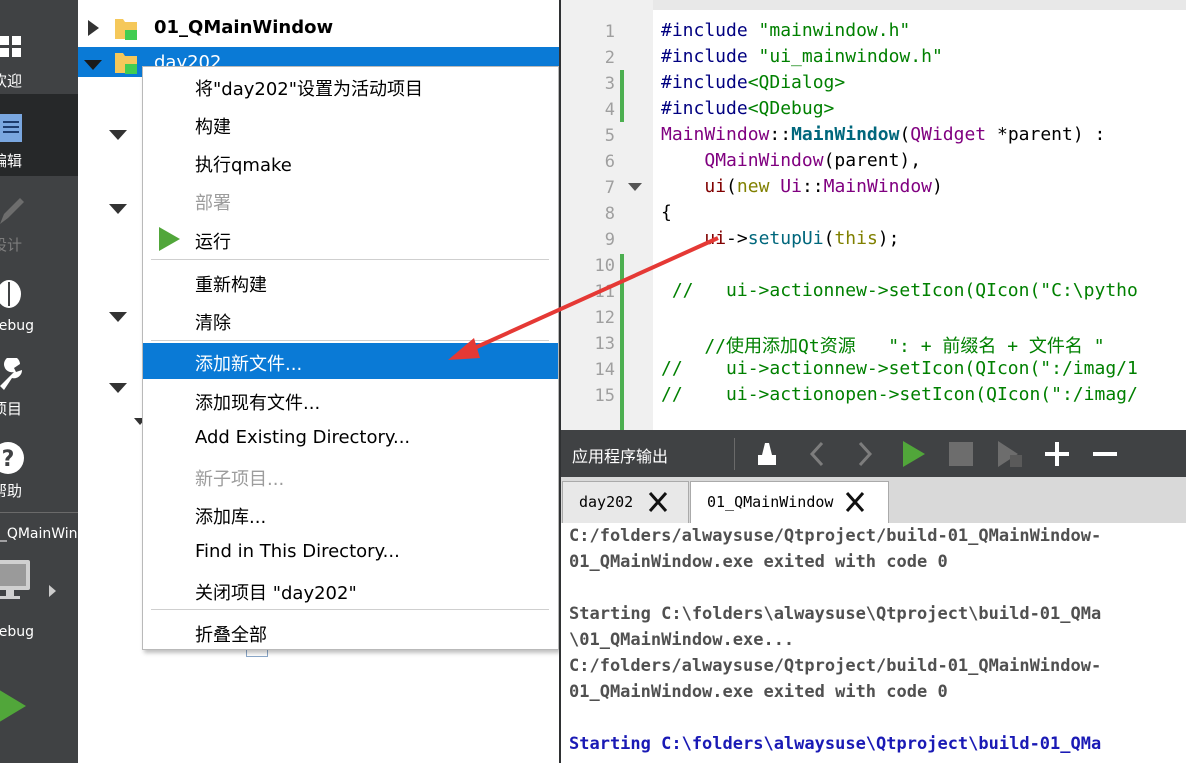 The image size is (1186, 763). Describe the element at coordinates (350, 200) in the screenshot. I see `menu-item-deploy: 部署` at that location.